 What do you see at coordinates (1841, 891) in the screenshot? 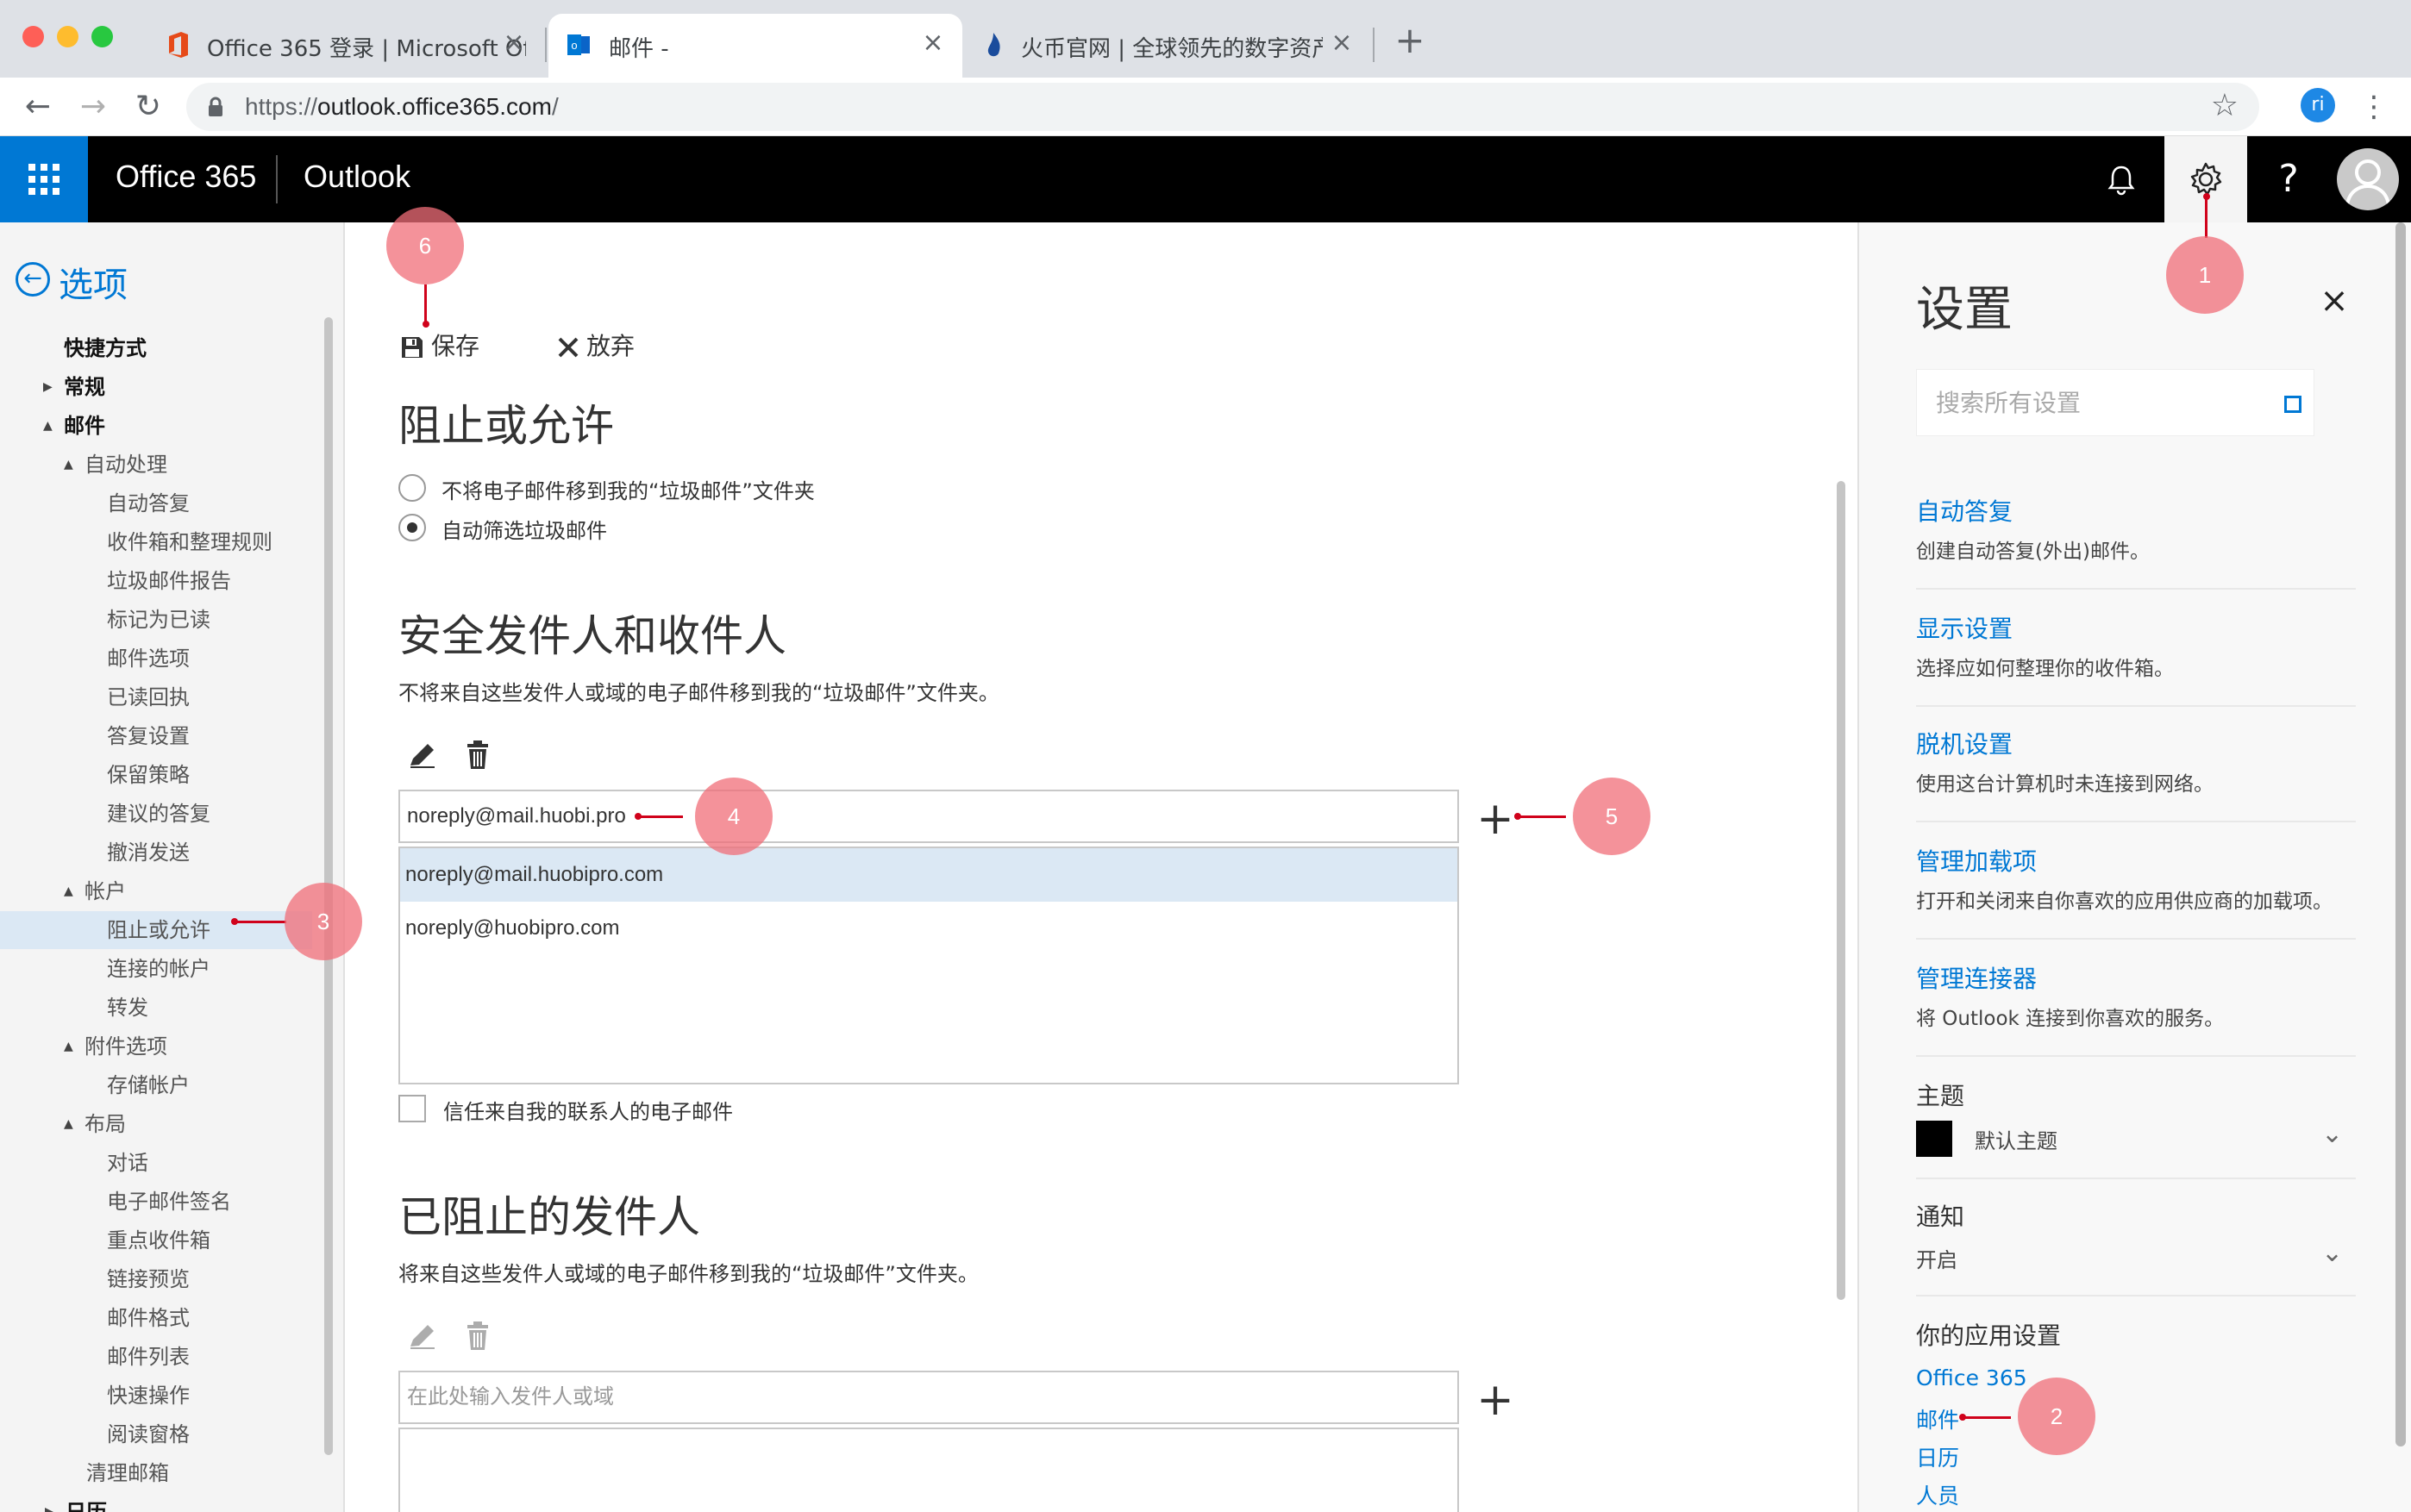
I see `main-scrollbar` at bounding box center [1841, 891].